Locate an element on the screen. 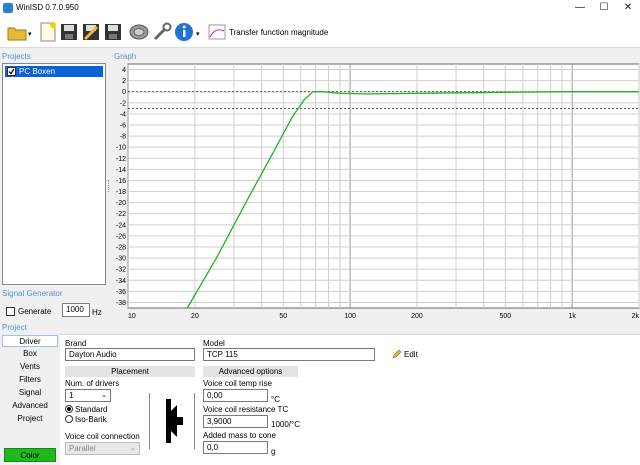 The height and width of the screenshot is (465, 640). splitter-handle is located at coordinates (109, 186).